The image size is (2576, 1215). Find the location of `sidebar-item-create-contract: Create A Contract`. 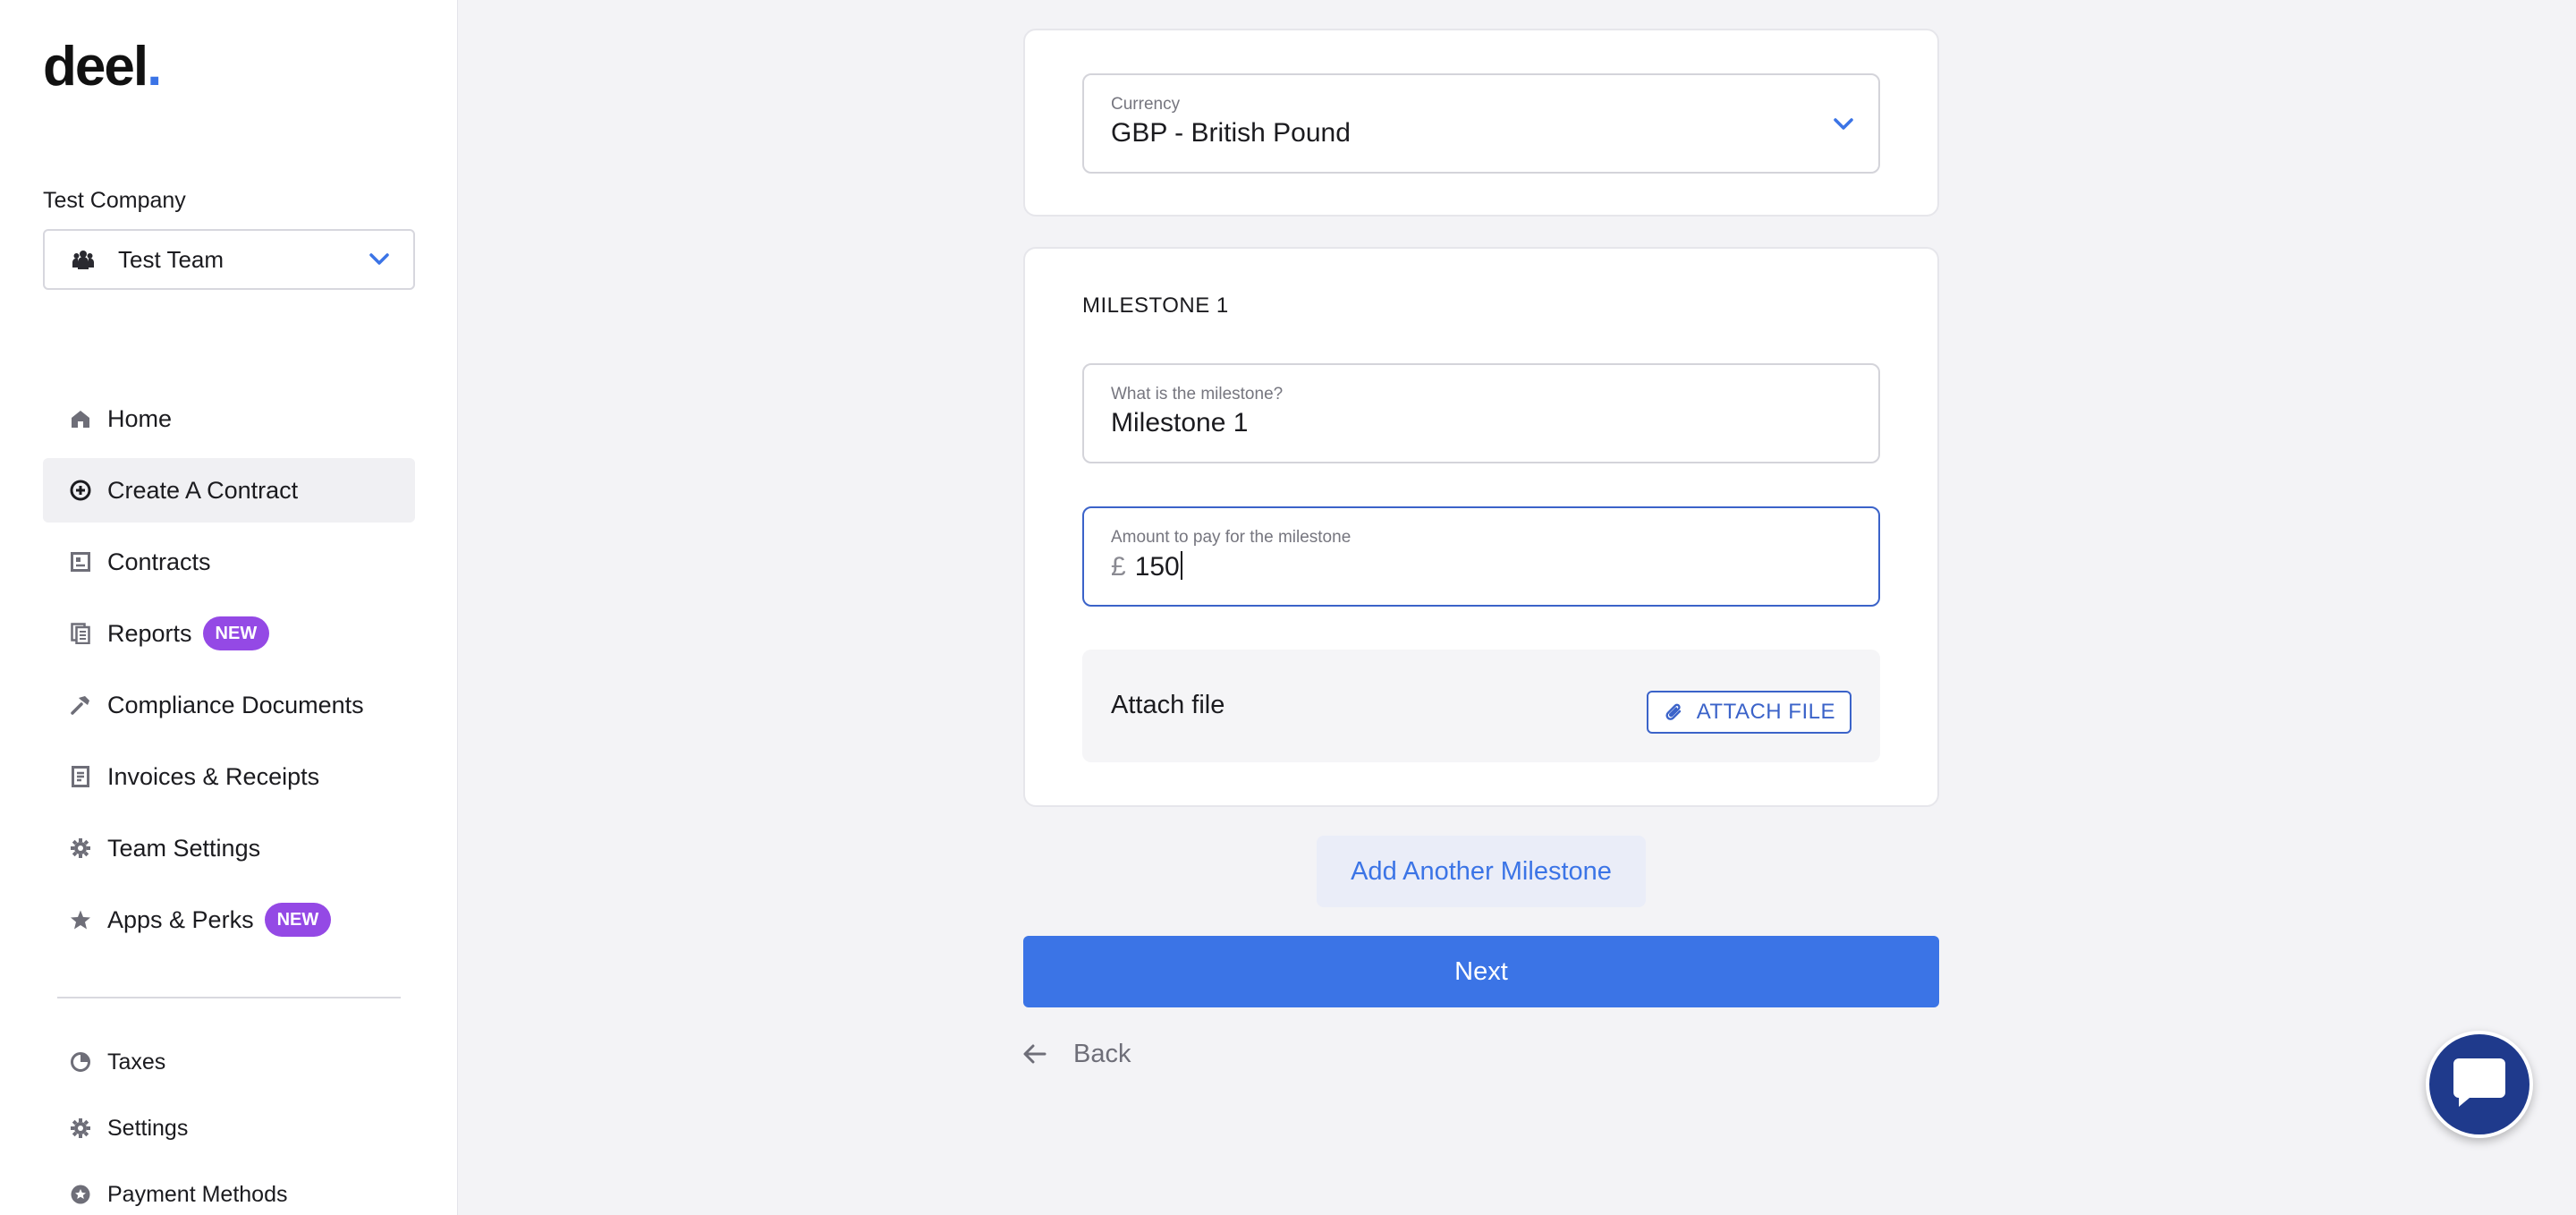

sidebar-item-create-contract: Create A Contract is located at coordinates (229, 491).